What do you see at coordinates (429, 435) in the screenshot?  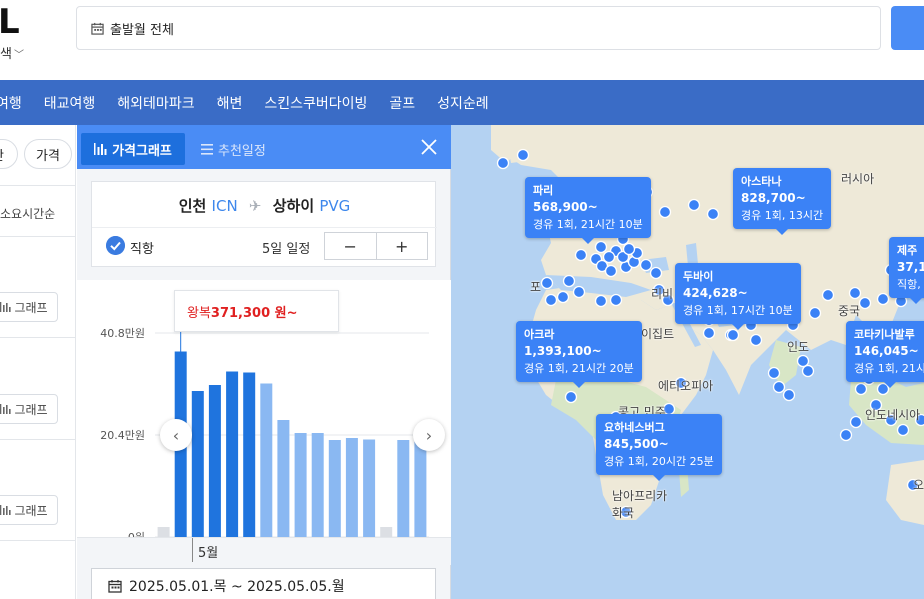 I see `chart-next-button: ›` at bounding box center [429, 435].